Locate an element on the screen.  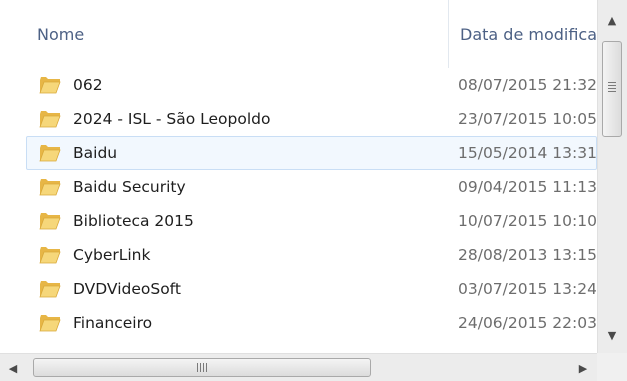
scroll-up-arrow-icon: ▲ is located at coordinates (612, 20).